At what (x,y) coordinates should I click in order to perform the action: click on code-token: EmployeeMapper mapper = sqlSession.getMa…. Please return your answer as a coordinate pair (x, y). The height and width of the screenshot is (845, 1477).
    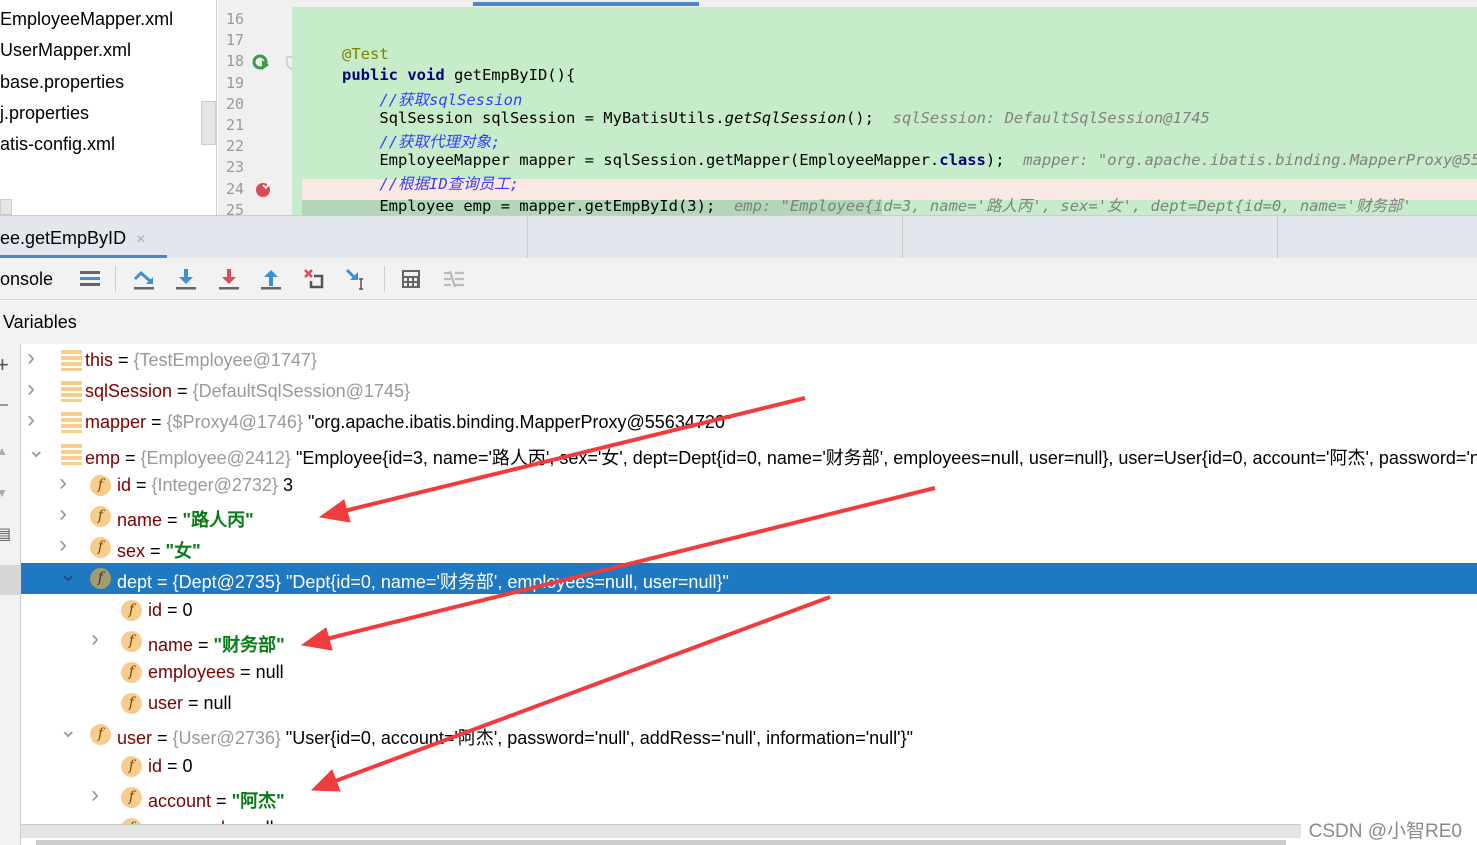
    Looking at the image, I should click on (641, 160).